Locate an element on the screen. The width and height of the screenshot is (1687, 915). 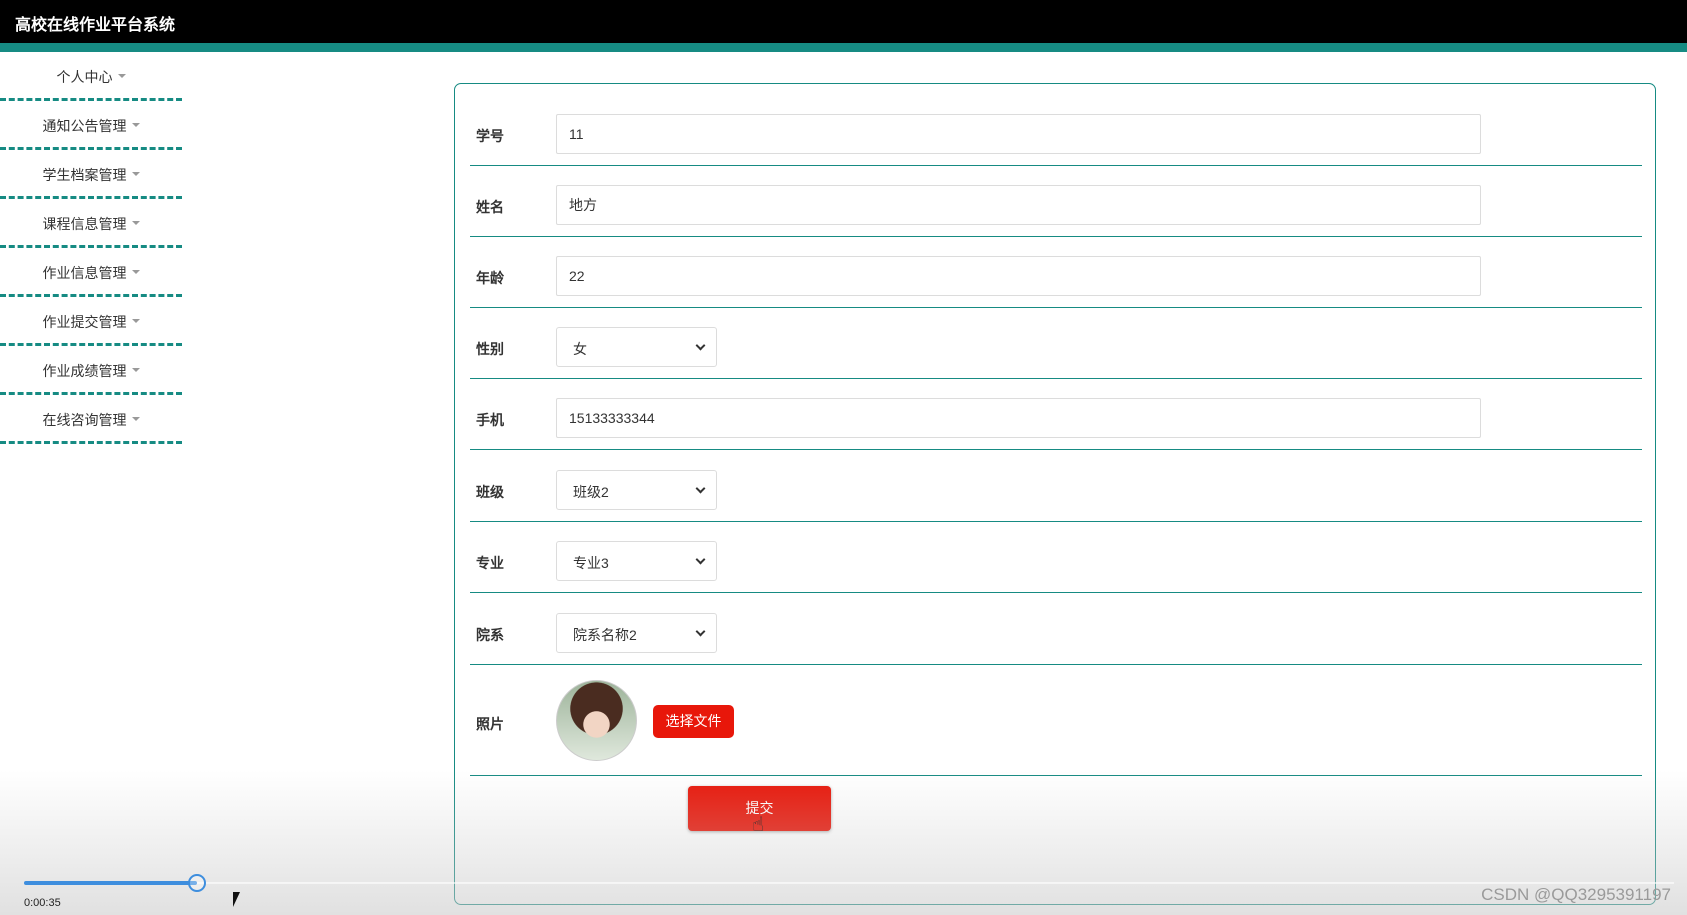
sidebar-item-student-records: 学生档案管理 is located at coordinates (91, 174).